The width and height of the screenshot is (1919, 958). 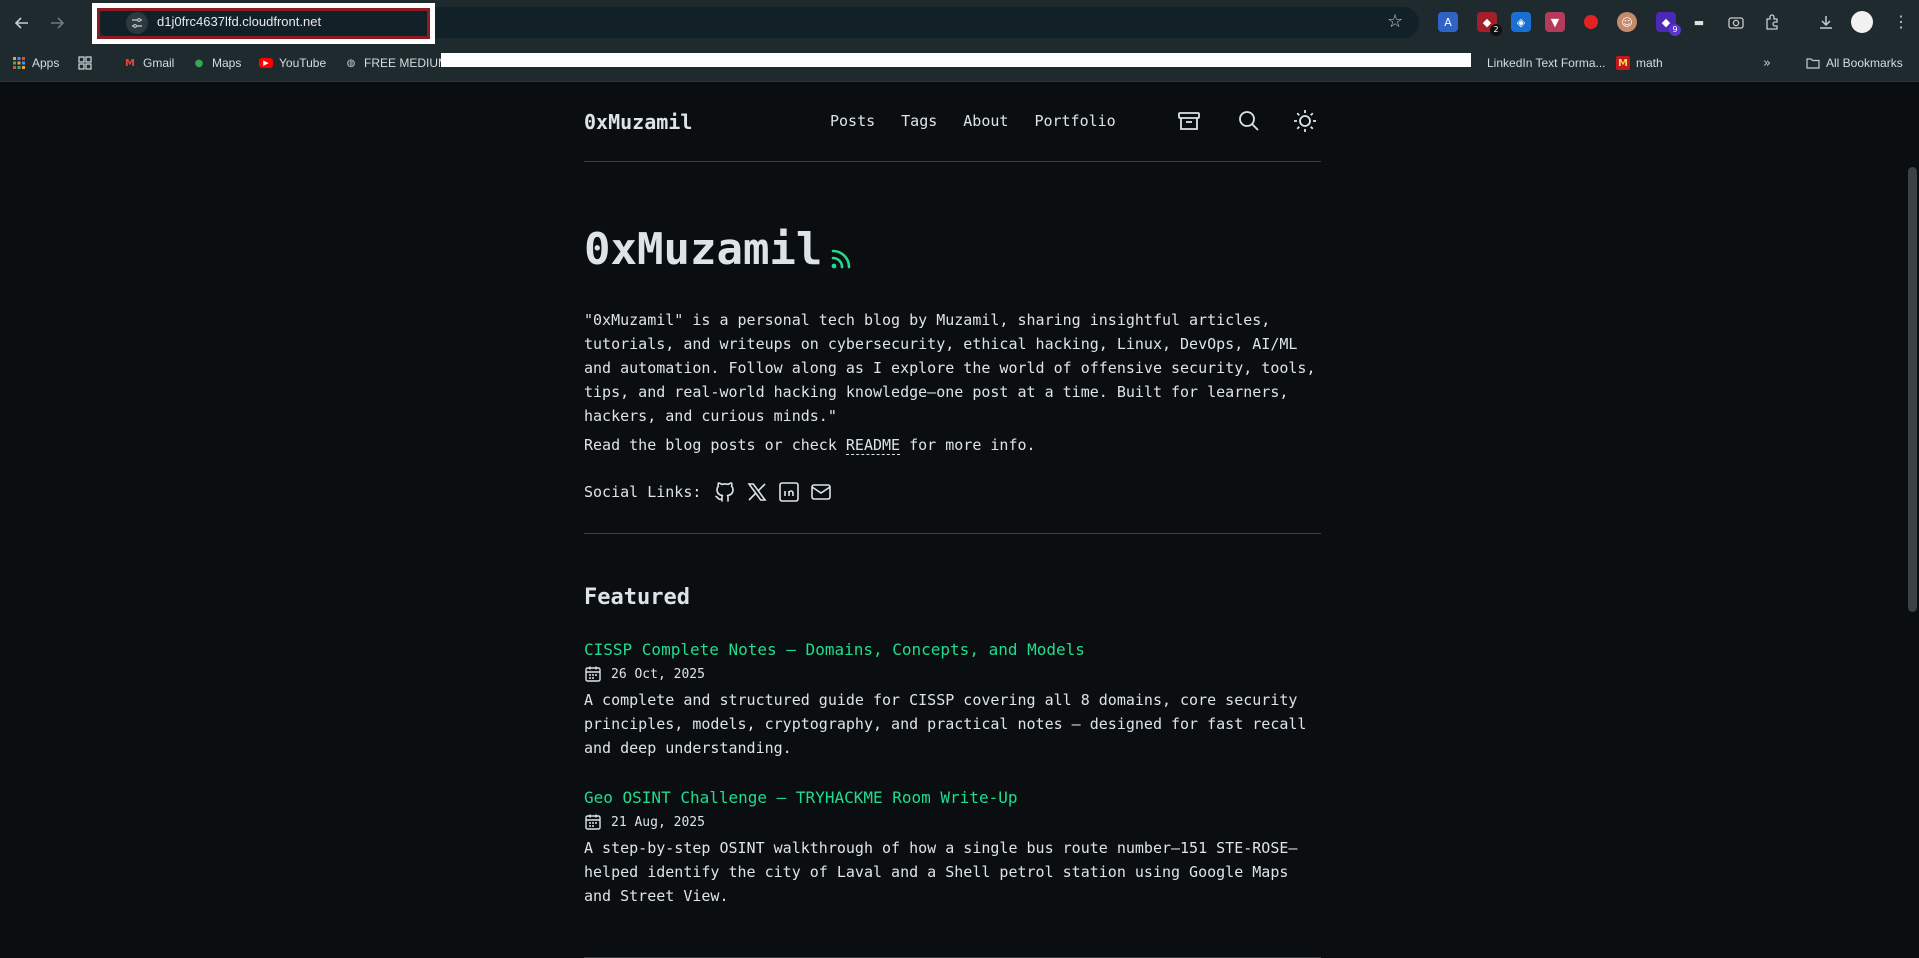 I want to click on bookmark-gmail: M Gmail, so click(x=148, y=63).